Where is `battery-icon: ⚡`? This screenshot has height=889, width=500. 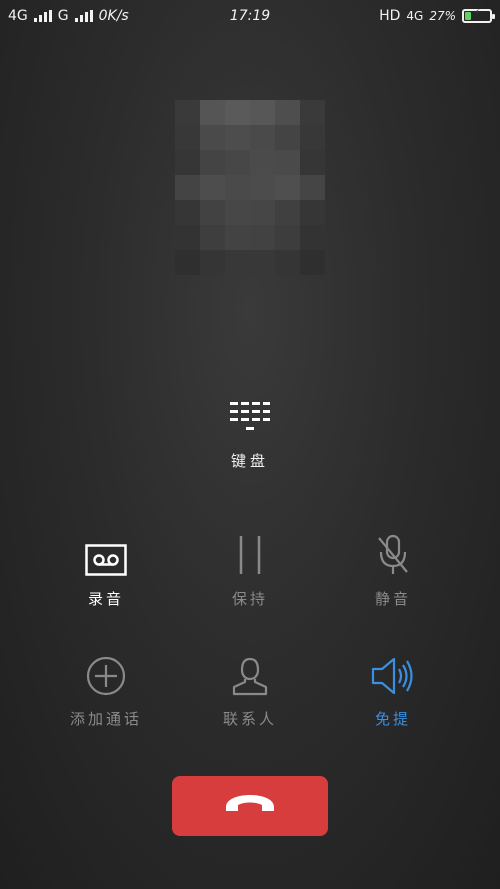
battery-icon: ⚡ is located at coordinates (478, 15).